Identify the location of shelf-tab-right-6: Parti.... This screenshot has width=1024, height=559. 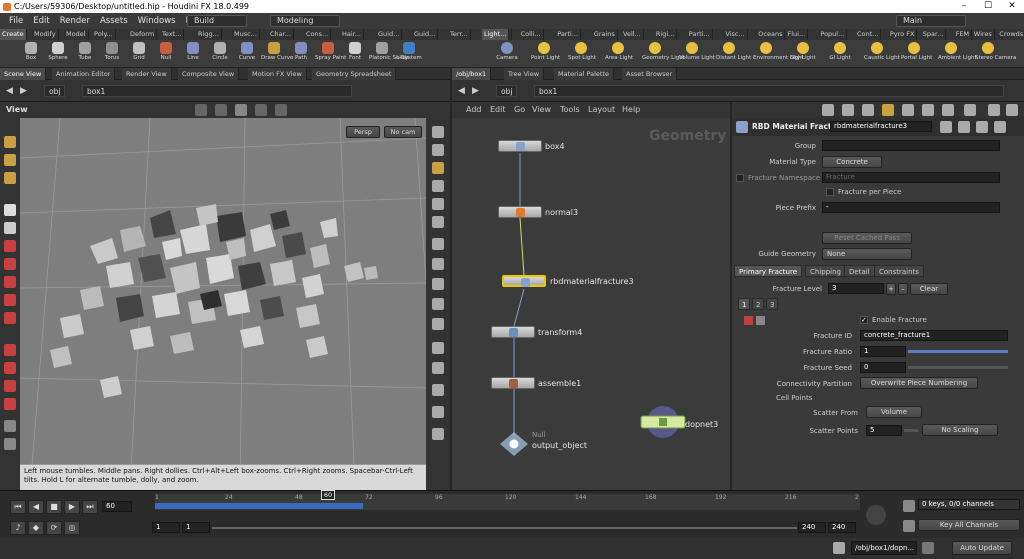
(700, 34).